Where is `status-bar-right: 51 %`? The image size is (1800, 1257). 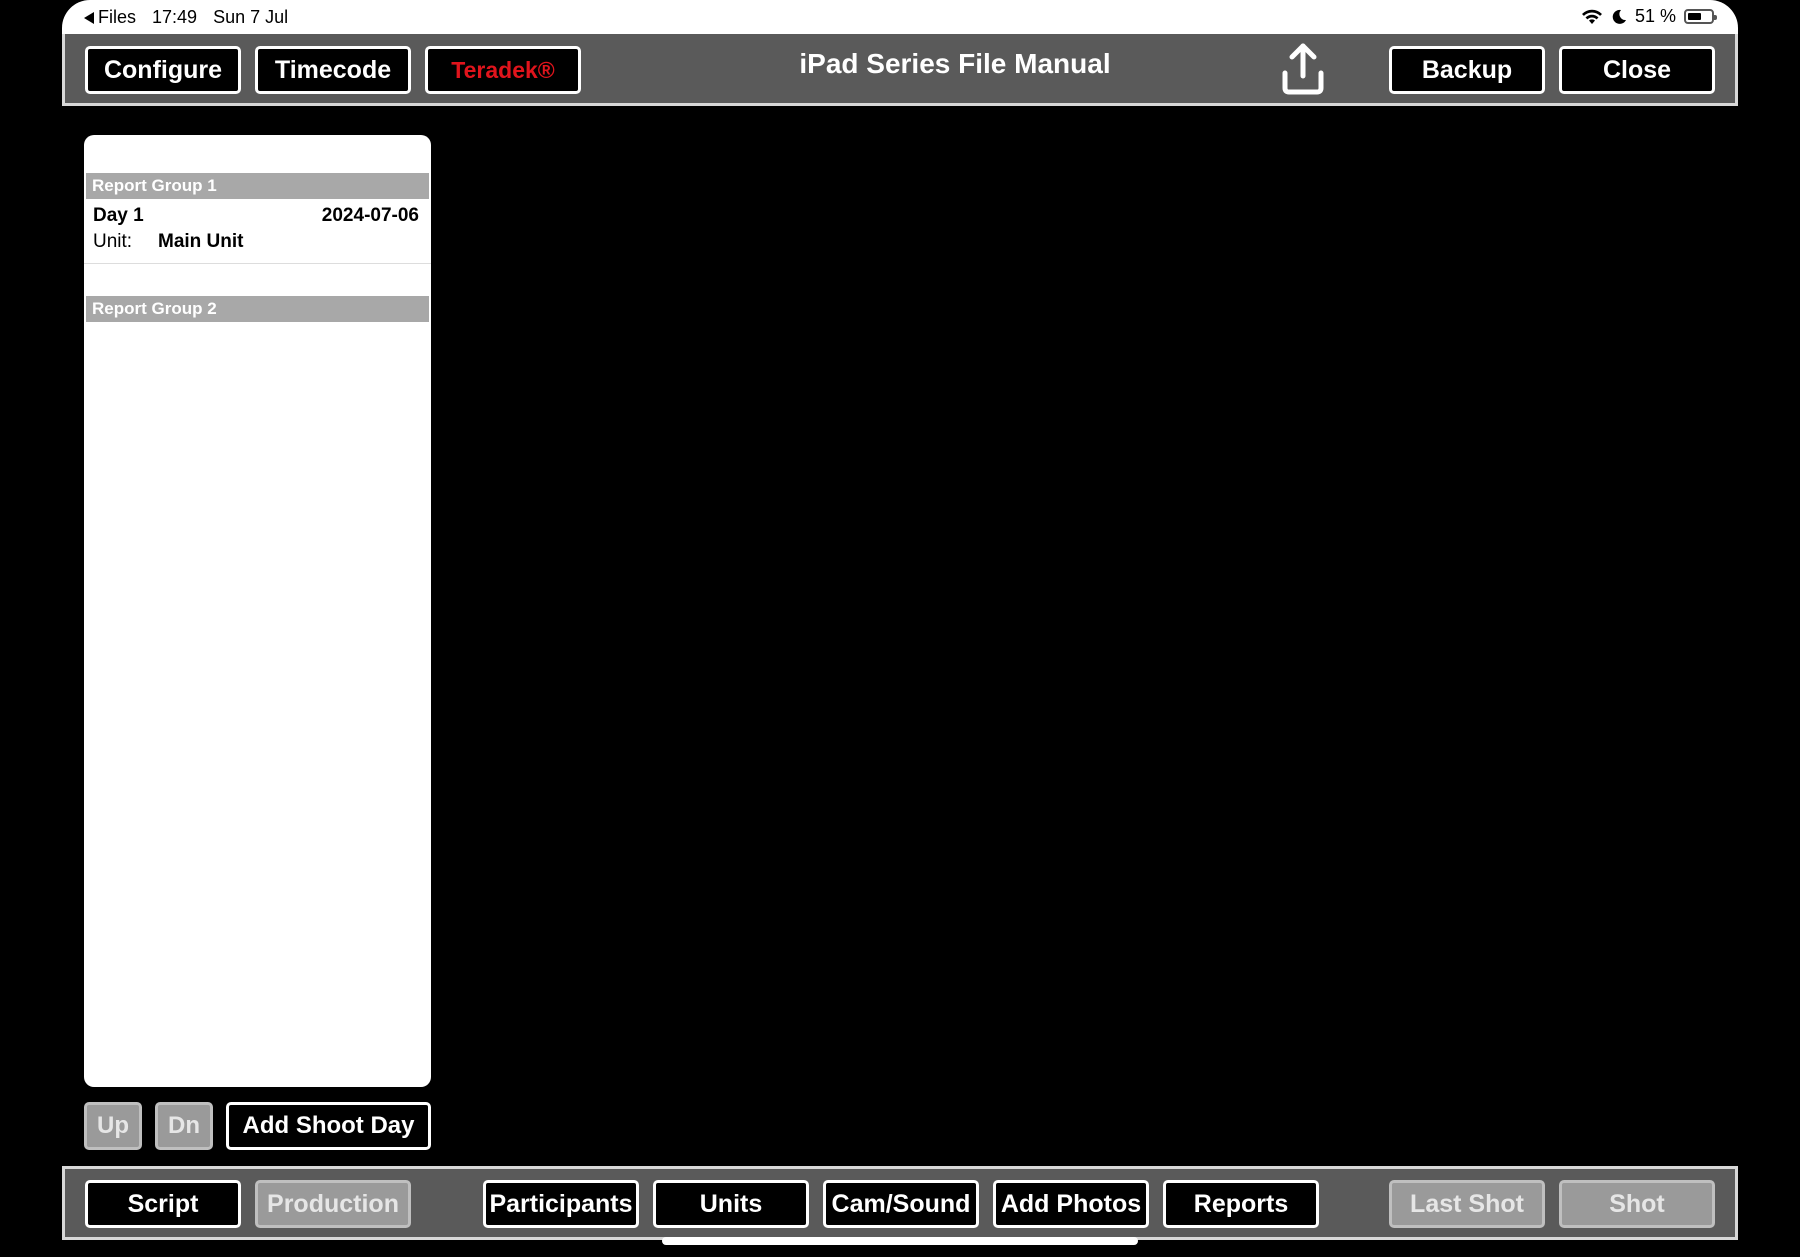
status-bar-right: 51 % is located at coordinates (1649, 16).